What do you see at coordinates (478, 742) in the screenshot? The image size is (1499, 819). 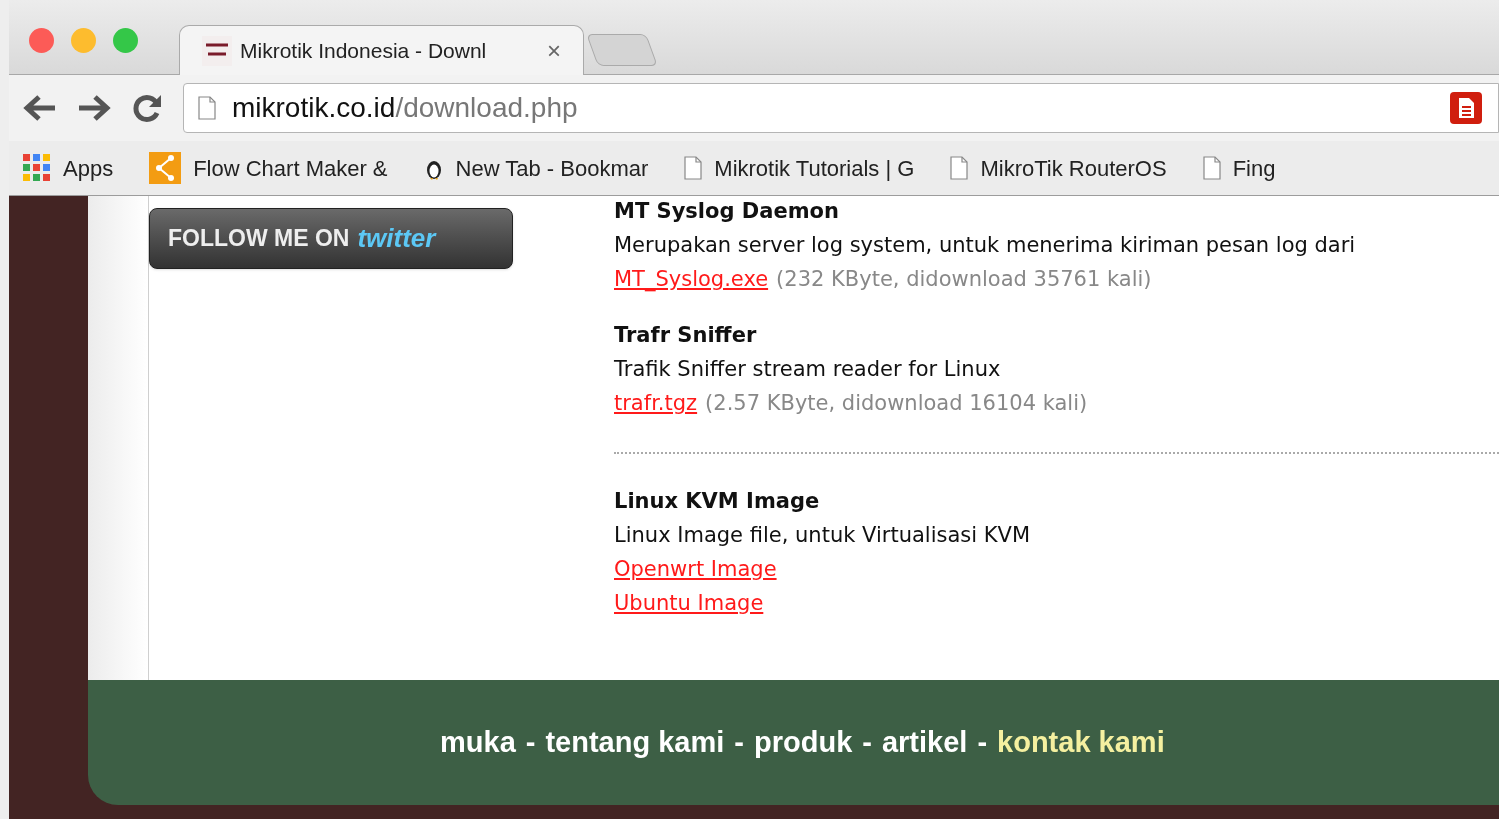 I see `footer-link: muka` at bounding box center [478, 742].